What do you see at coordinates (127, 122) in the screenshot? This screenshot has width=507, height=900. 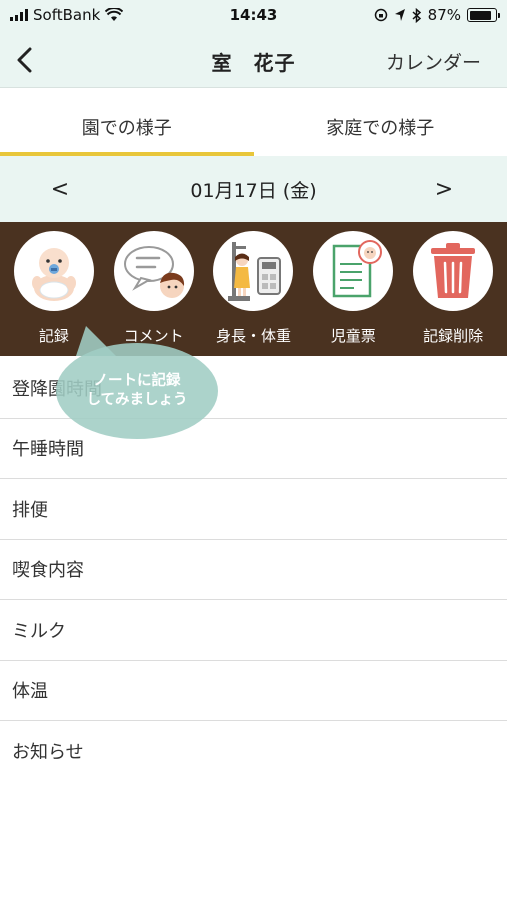 I see `tab-school: 園での様子` at bounding box center [127, 122].